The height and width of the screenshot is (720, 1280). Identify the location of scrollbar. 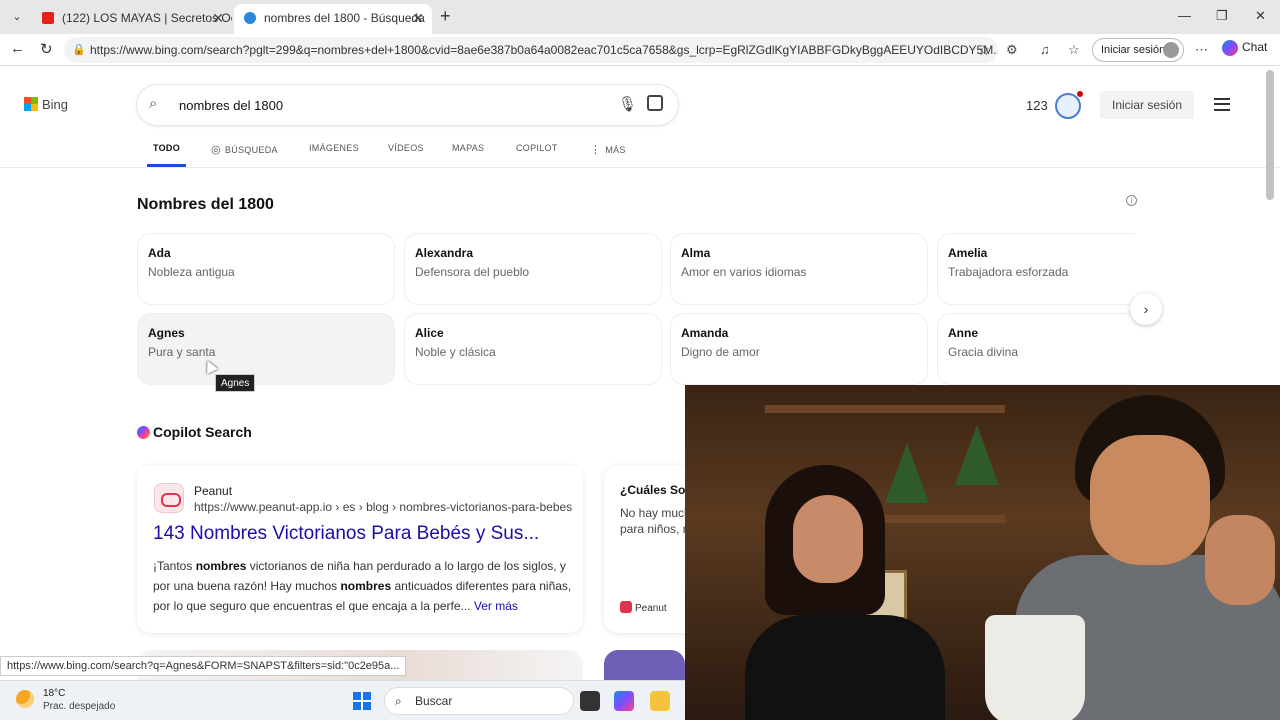
(1270, 135).